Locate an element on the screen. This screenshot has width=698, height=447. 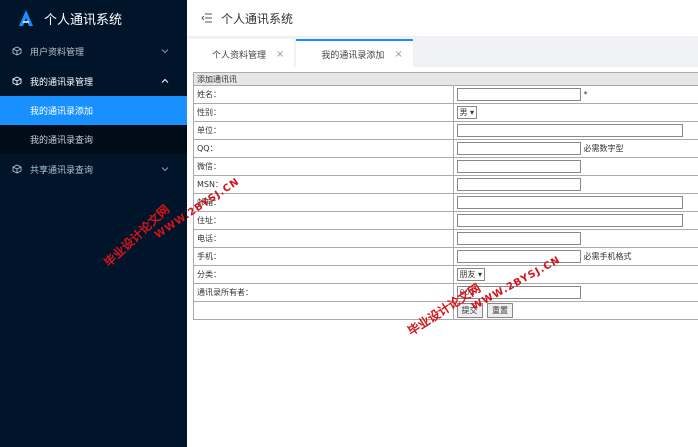
reset-button: 重置 is located at coordinates (500, 310).